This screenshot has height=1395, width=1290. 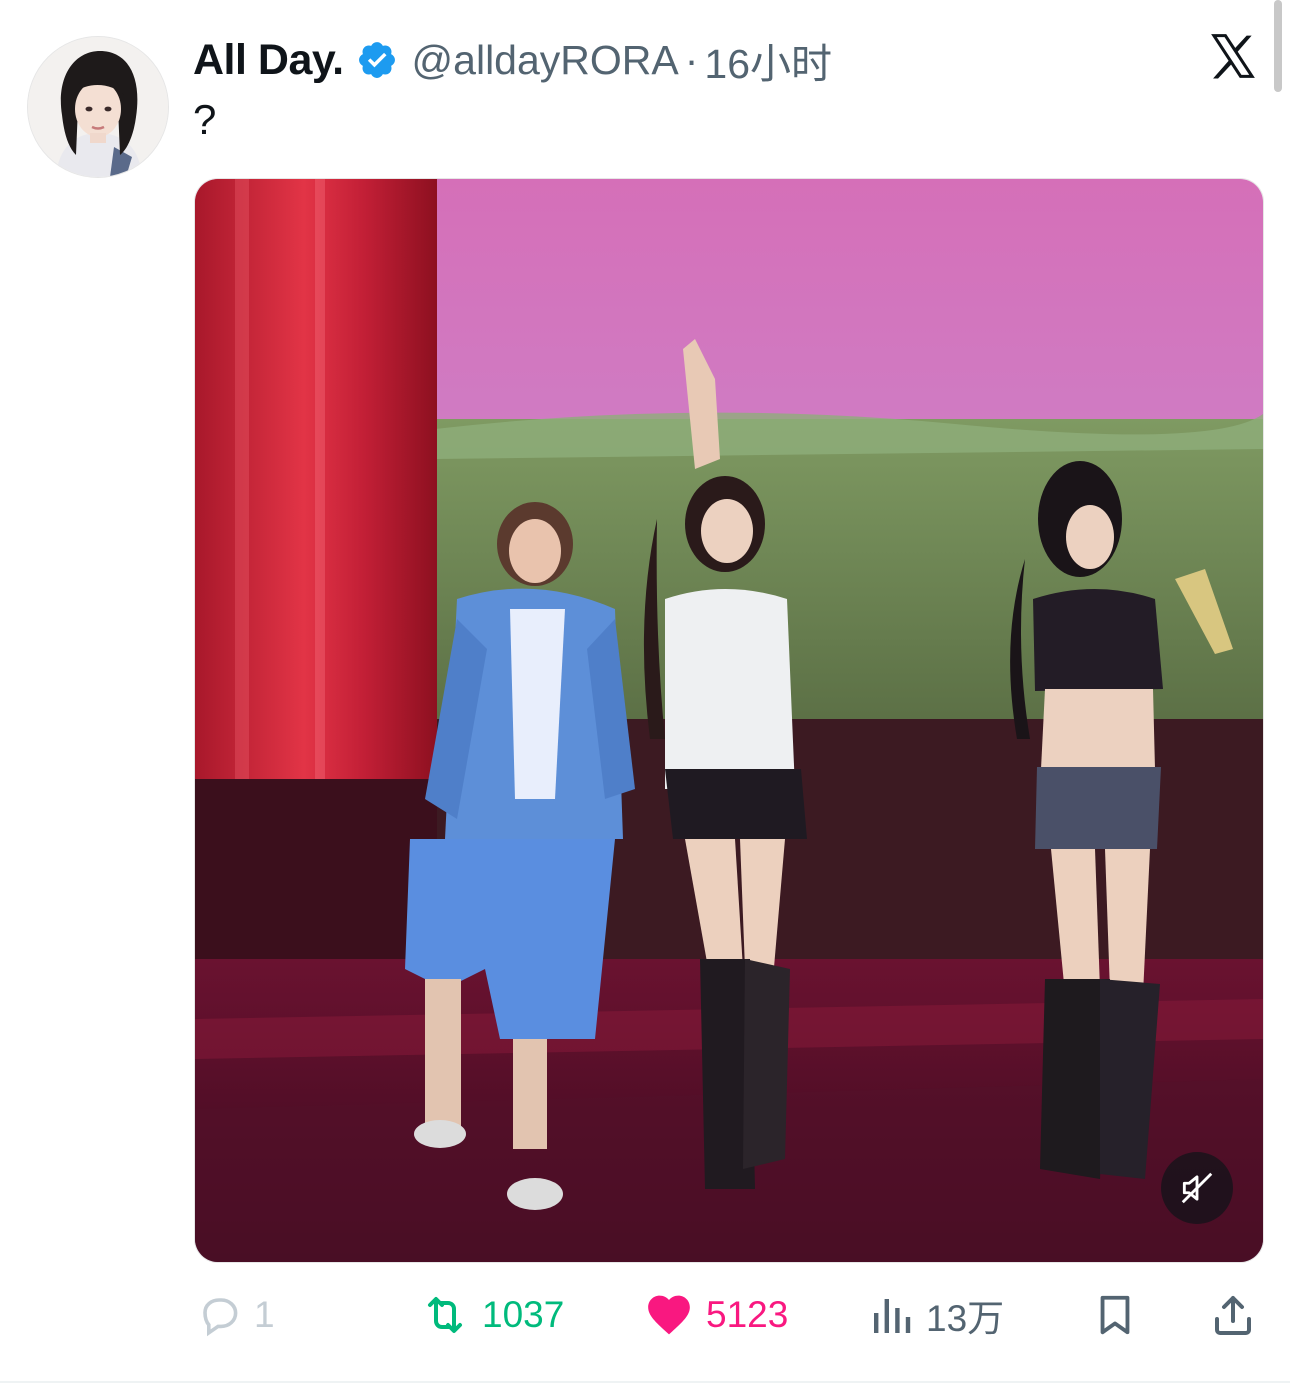 I want to click on display-name: All Day., so click(x=268, y=60).